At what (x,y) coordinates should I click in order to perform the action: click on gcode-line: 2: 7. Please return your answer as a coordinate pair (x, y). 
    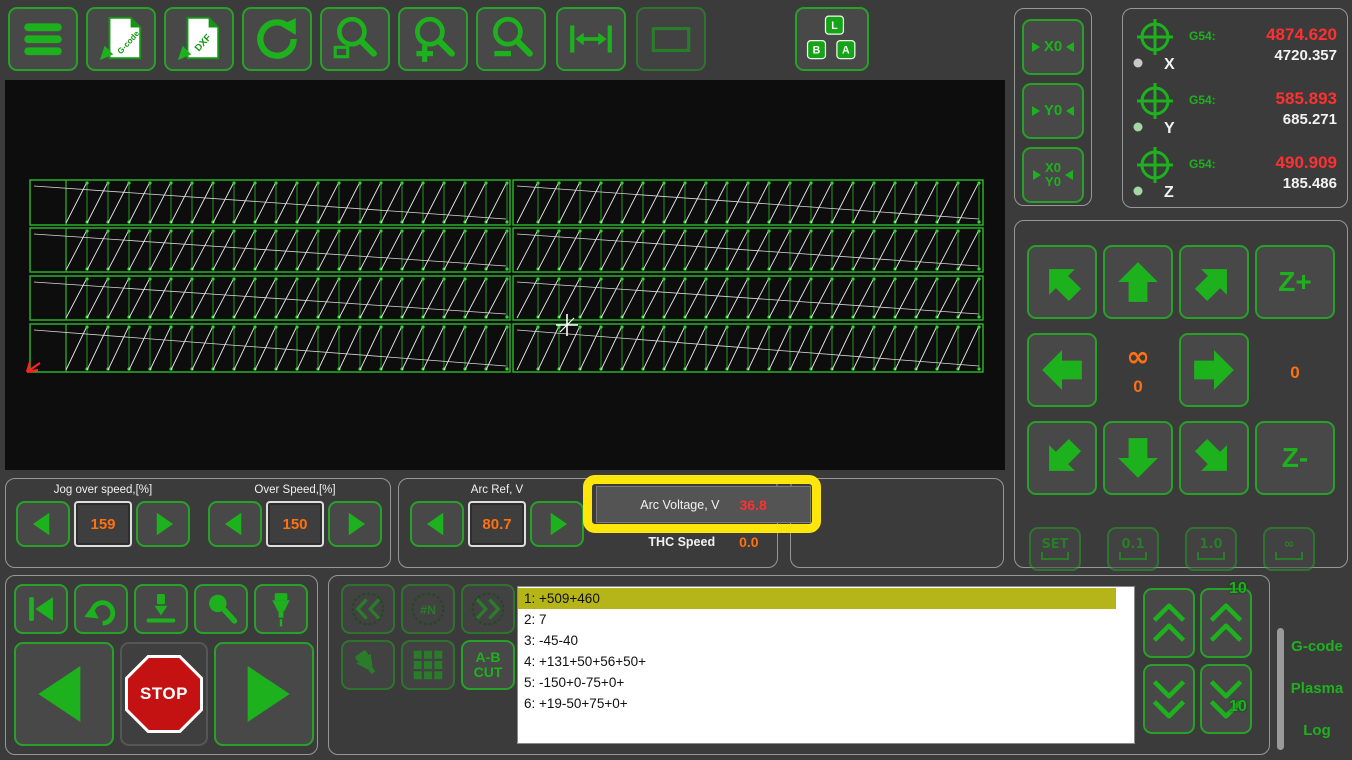
    Looking at the image, I should click on (826, 619).